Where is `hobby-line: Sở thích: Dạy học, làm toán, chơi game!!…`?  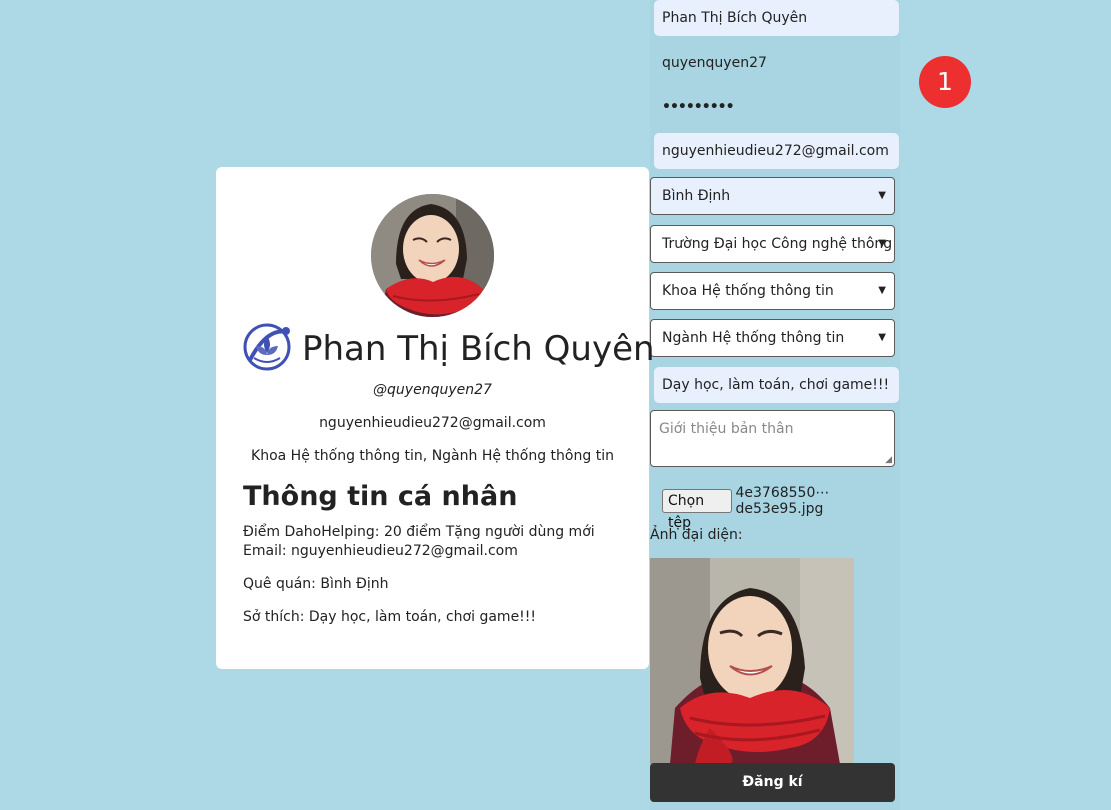
hobby-line: Sở thích: Dạy học, làm toán, chơi game!!… is located at coordinates (390, 617).